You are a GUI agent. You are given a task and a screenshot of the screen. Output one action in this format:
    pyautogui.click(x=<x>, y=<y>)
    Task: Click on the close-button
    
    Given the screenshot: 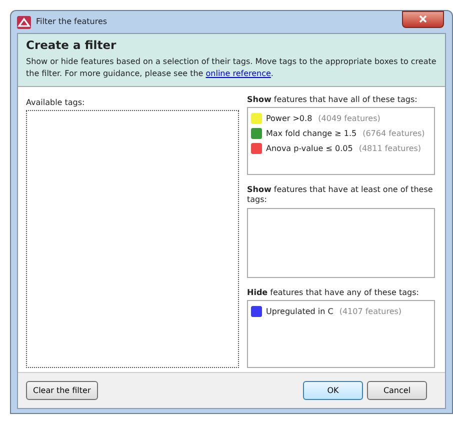 What is the action you would take?
    pyautogui.click(x=423, y=19)
    